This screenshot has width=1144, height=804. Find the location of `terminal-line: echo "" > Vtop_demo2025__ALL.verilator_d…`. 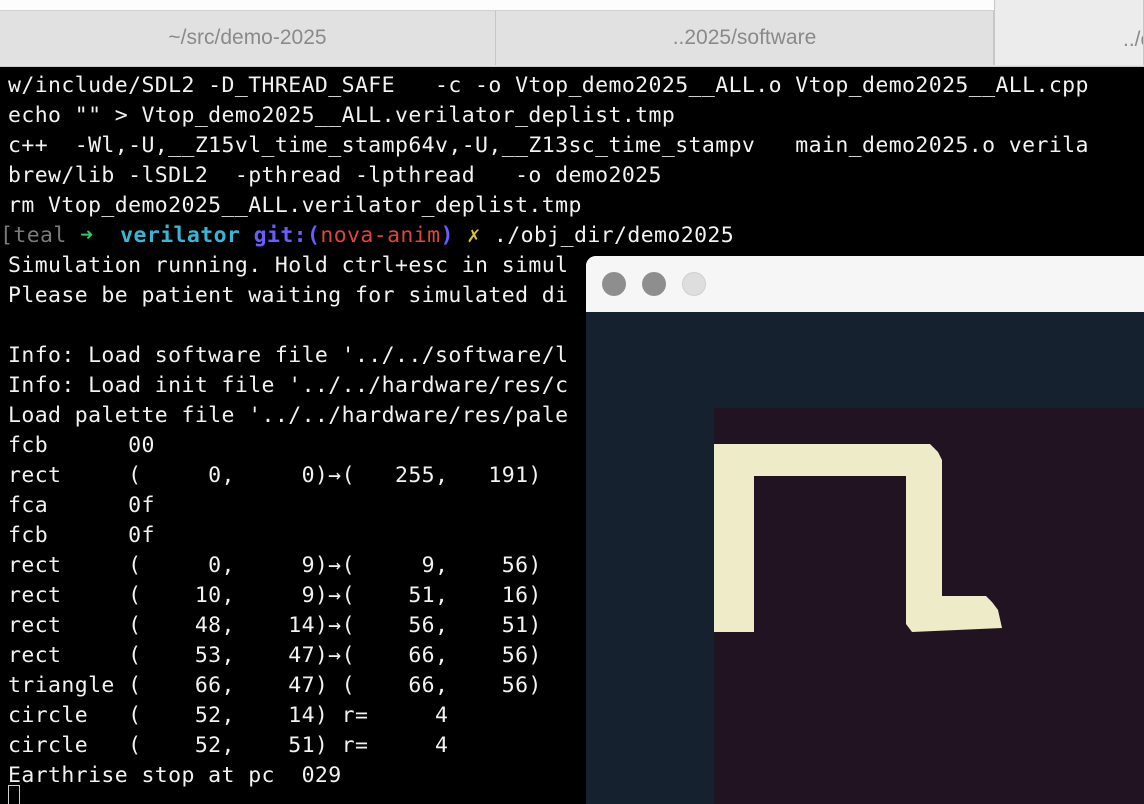

terminal-line: echo "" > Vtop_demo2025__ALL.verilator_d… is located at coordinates (342, 115).